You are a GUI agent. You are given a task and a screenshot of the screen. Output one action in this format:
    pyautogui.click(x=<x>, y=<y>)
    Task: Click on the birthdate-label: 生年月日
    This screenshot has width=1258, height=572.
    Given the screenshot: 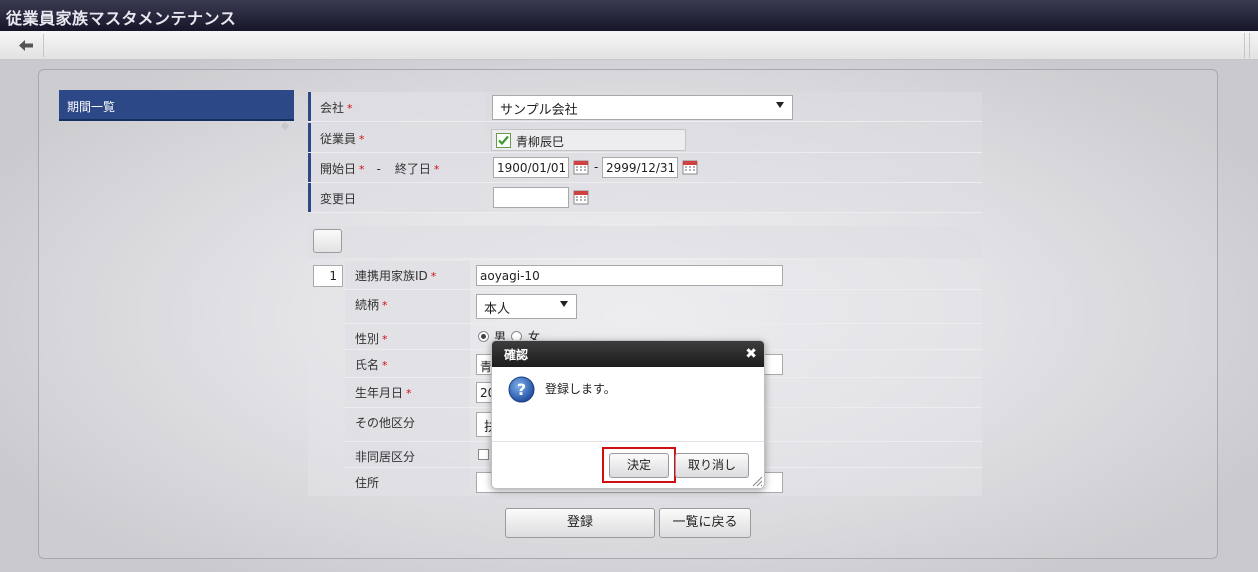 What is the action you would take?
    pyautogui.click(x=379, y=393)
    